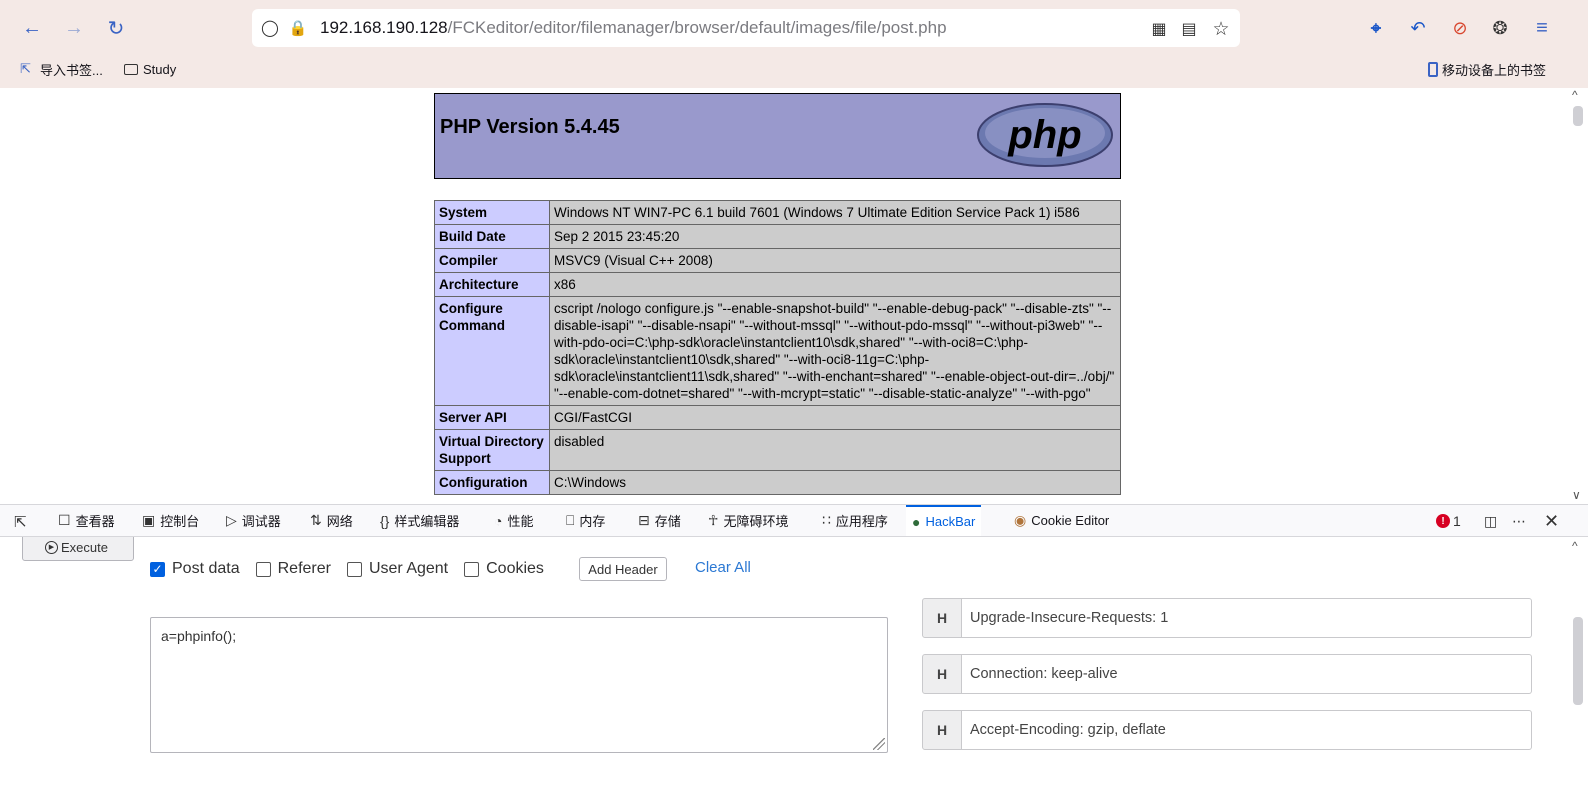 The height and width of the screenshot is (786, 1588). I want to click on error-count: 1, so click(1457, 521).